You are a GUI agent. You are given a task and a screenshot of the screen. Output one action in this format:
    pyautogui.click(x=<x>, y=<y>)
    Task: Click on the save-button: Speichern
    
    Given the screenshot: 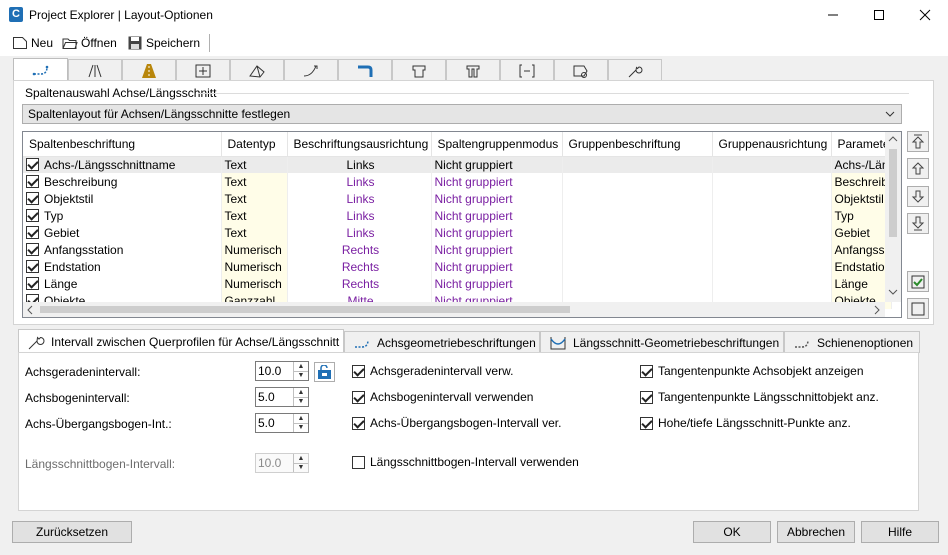 What is the action you would take?
    pyautogui.click(x=164, y=43)
    